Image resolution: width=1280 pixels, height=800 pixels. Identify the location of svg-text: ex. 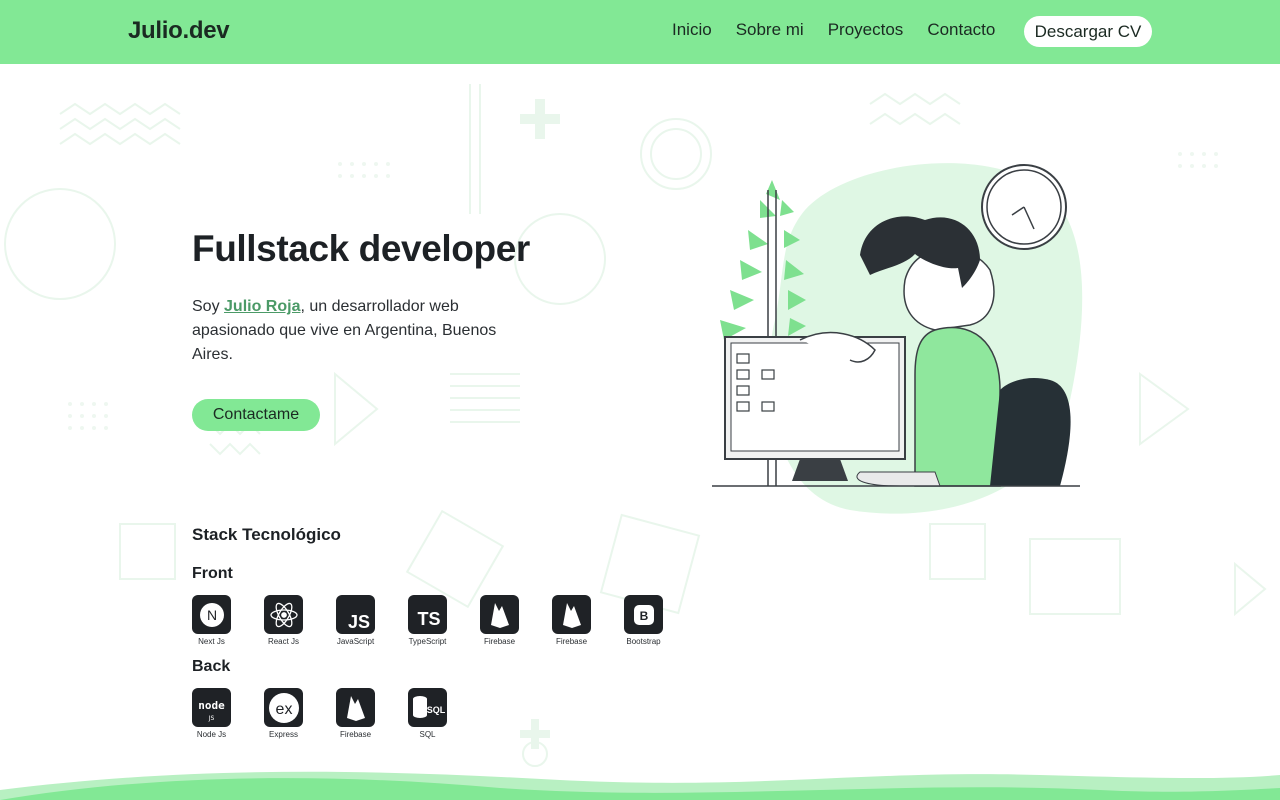
(283, 709).